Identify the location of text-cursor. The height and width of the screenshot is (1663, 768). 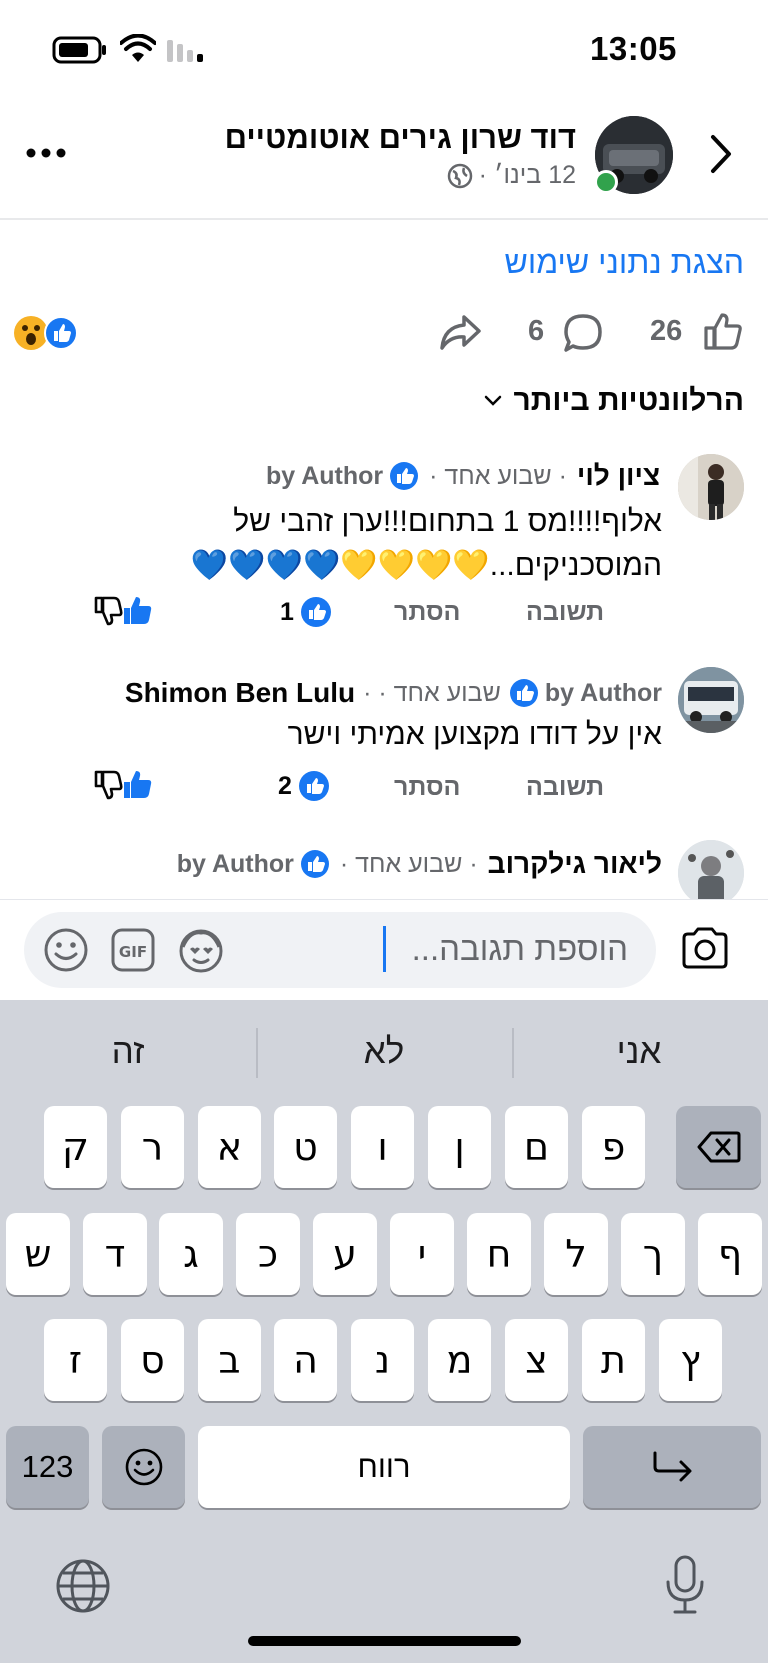
(384, 949).